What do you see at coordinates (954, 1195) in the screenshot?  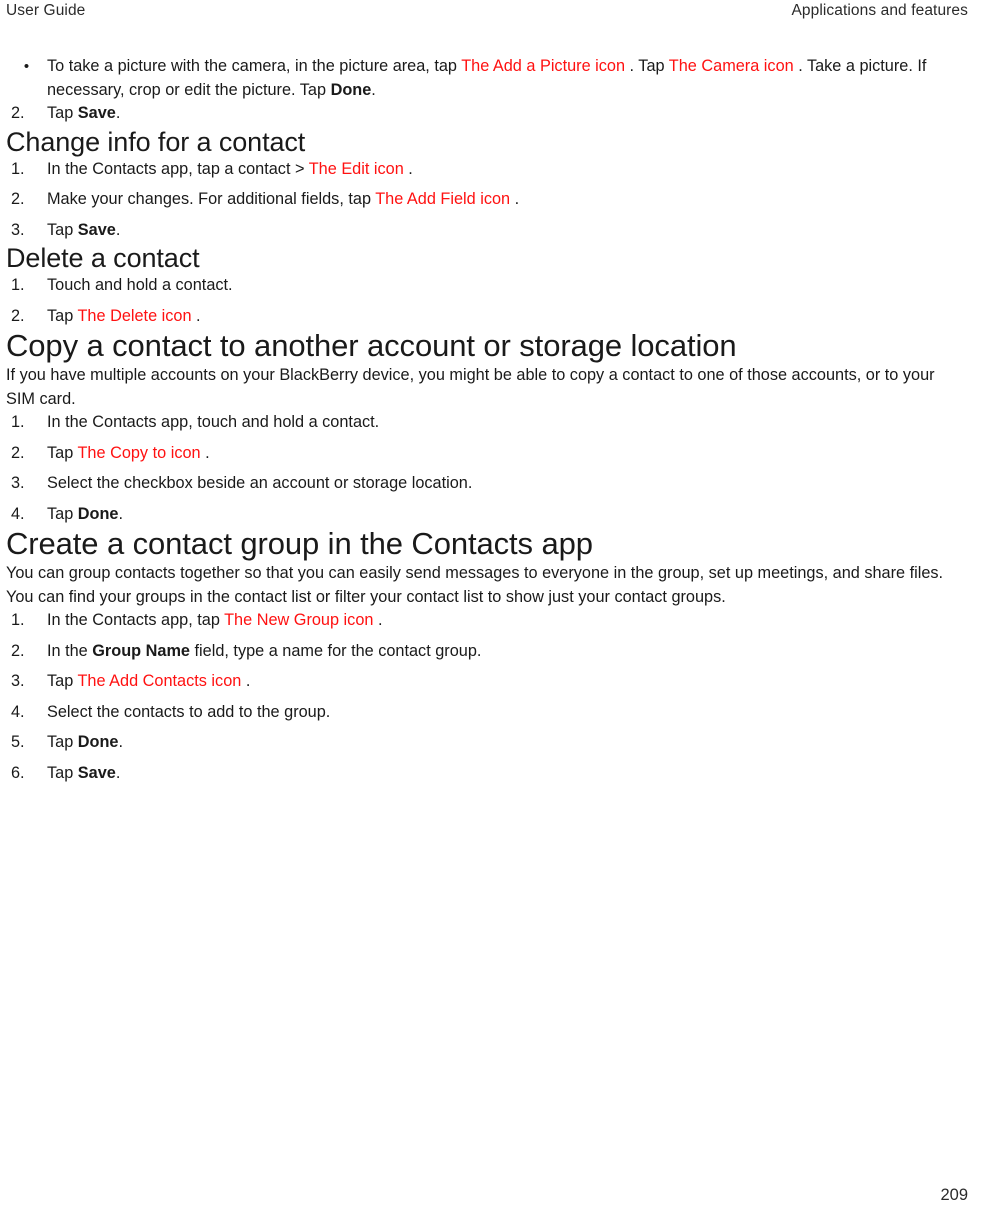 I see `page-number: 209` at bounding box center [954, 1195].